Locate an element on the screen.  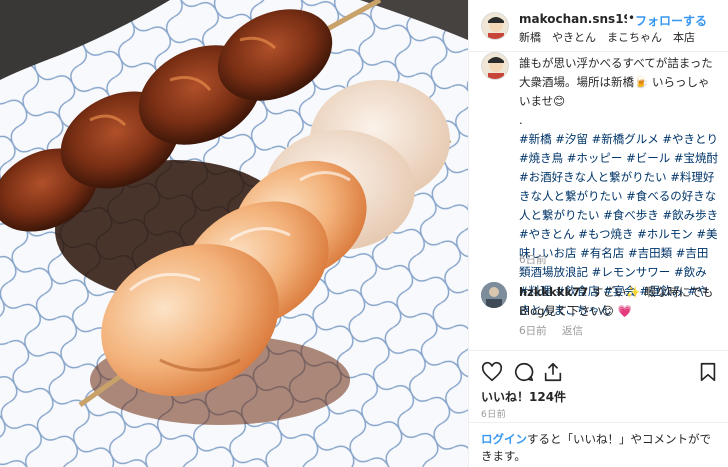
login-link: ログイン is located at coordinates (504, 439).